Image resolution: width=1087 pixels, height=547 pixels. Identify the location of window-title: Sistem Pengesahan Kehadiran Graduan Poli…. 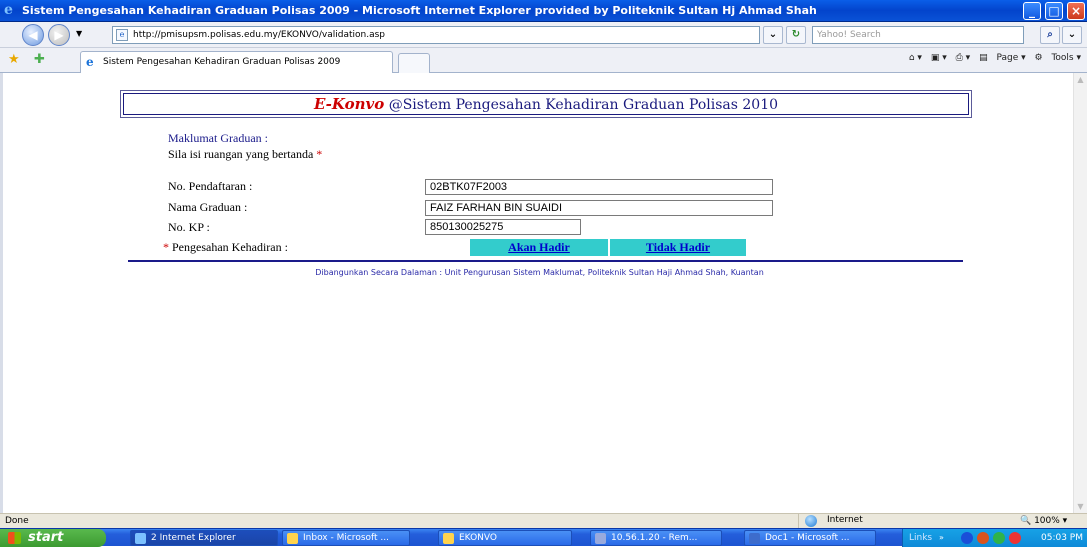
(419, 10).